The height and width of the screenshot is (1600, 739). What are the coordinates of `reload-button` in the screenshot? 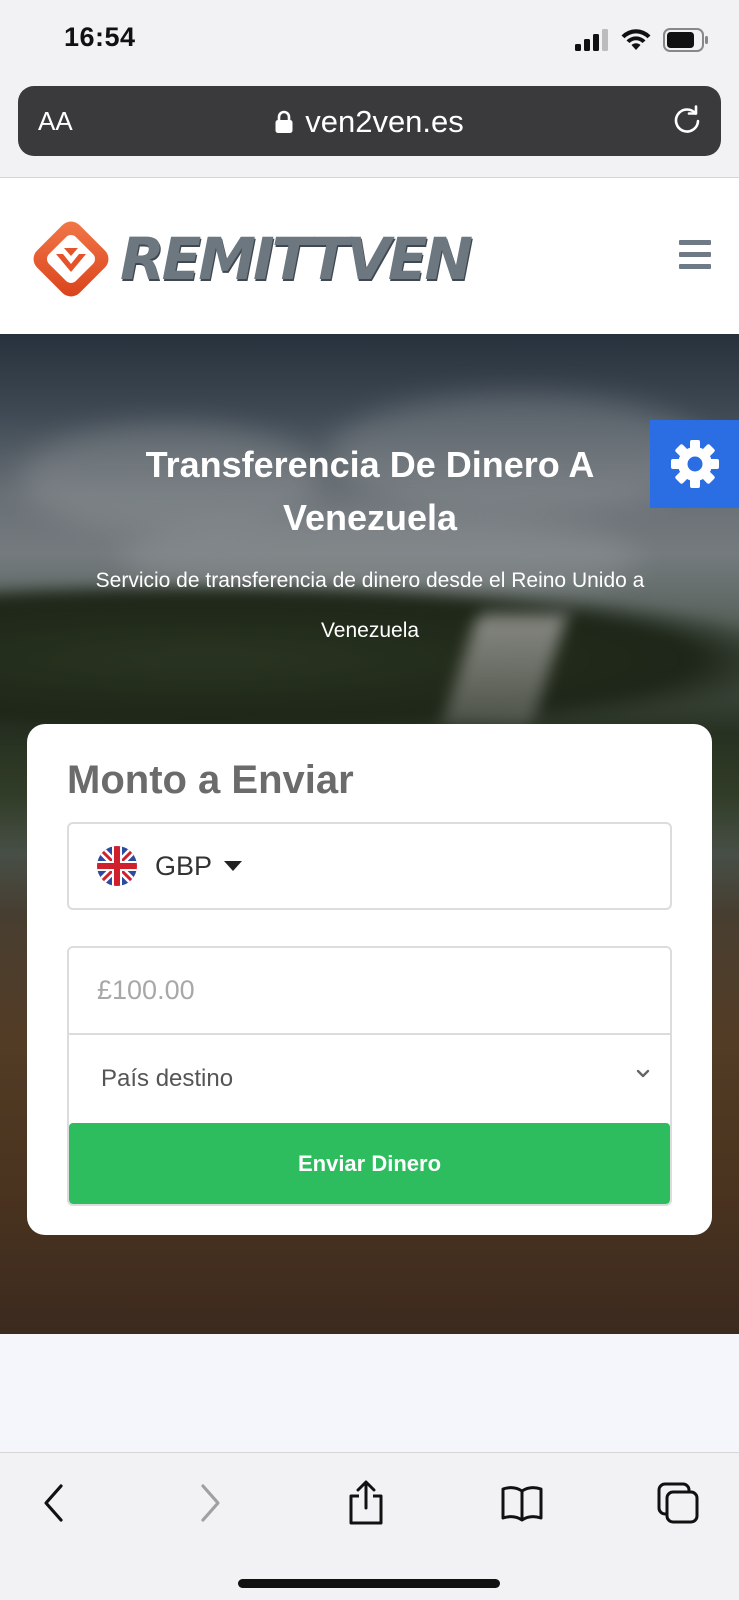 It's located at (687, 122).